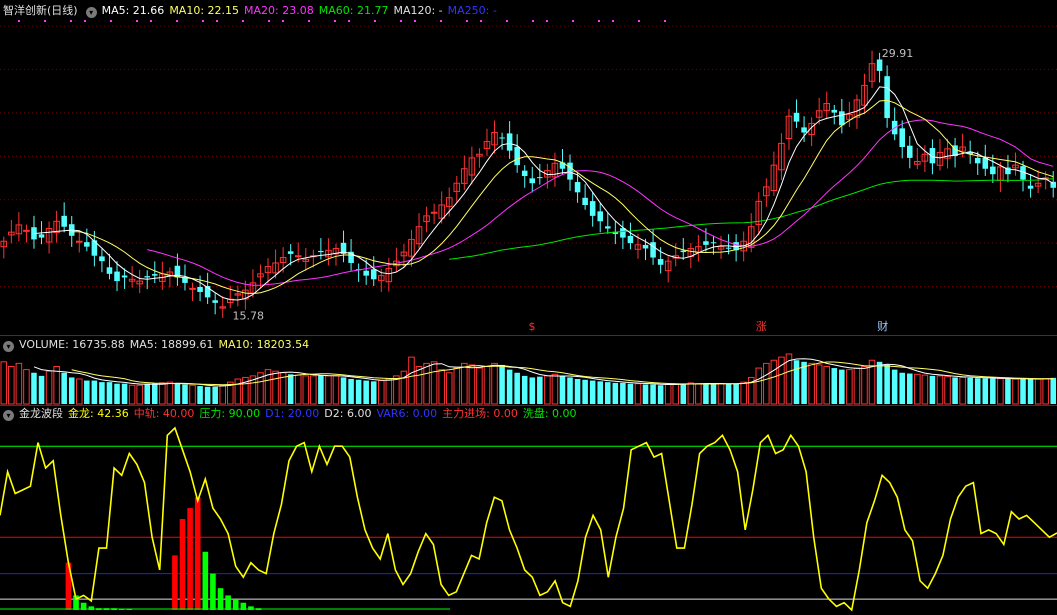 This screenshot has width=1057, height=615. Describe the element at coordinates (528, 379) in the screenshot. I see `volume-chart` at that location.